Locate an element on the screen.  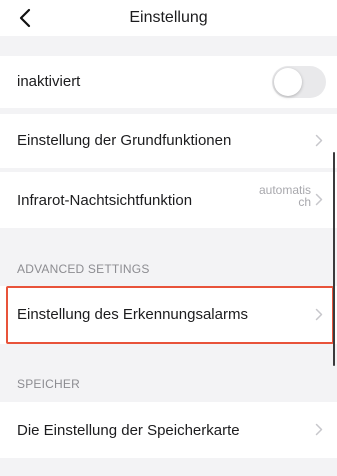
toggle-knob is located at coordinates (288, 82).